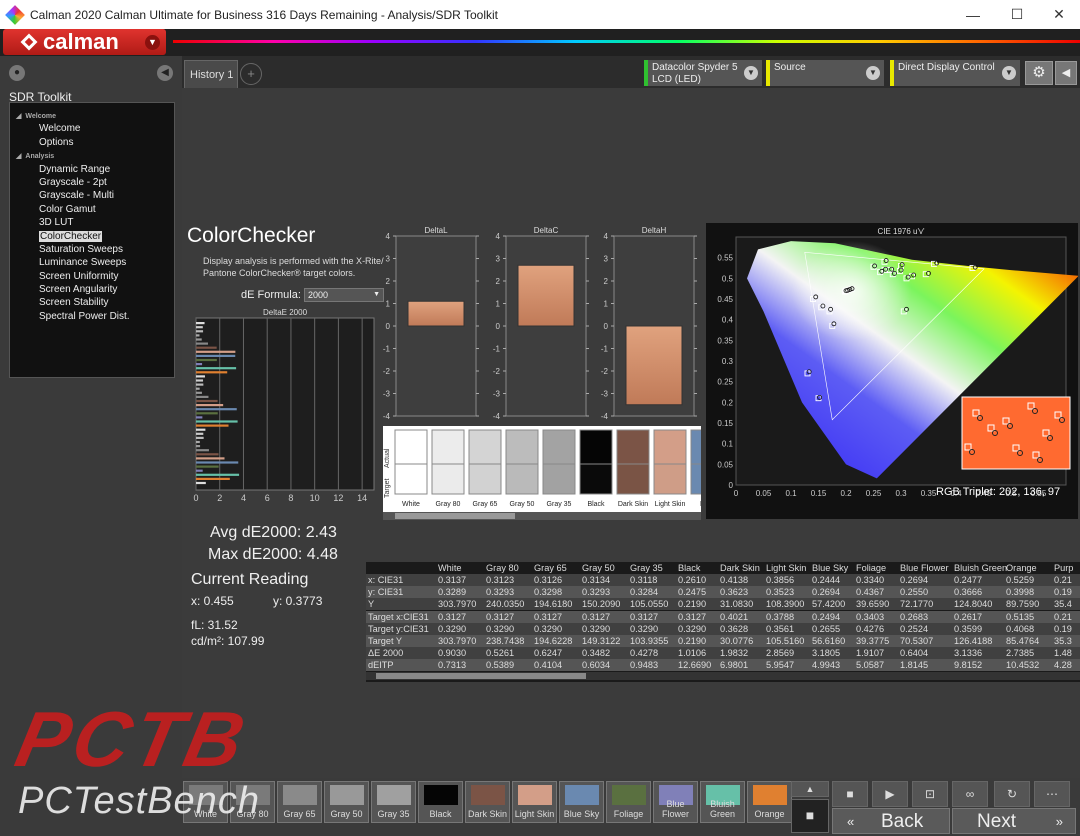  Describe the element at coordinates (790, 67) in the screenshot. I see `source-label: Source` at that location.